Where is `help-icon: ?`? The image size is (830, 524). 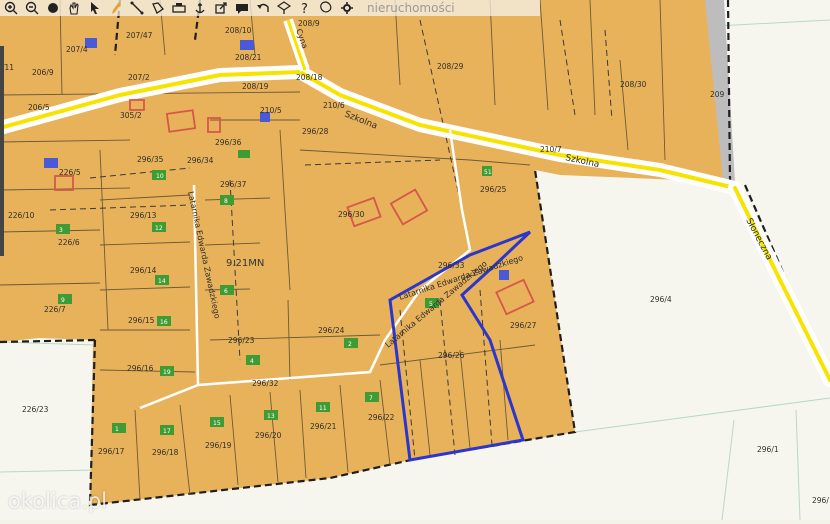 help-icon: ? is located at coordinates (304, 8).